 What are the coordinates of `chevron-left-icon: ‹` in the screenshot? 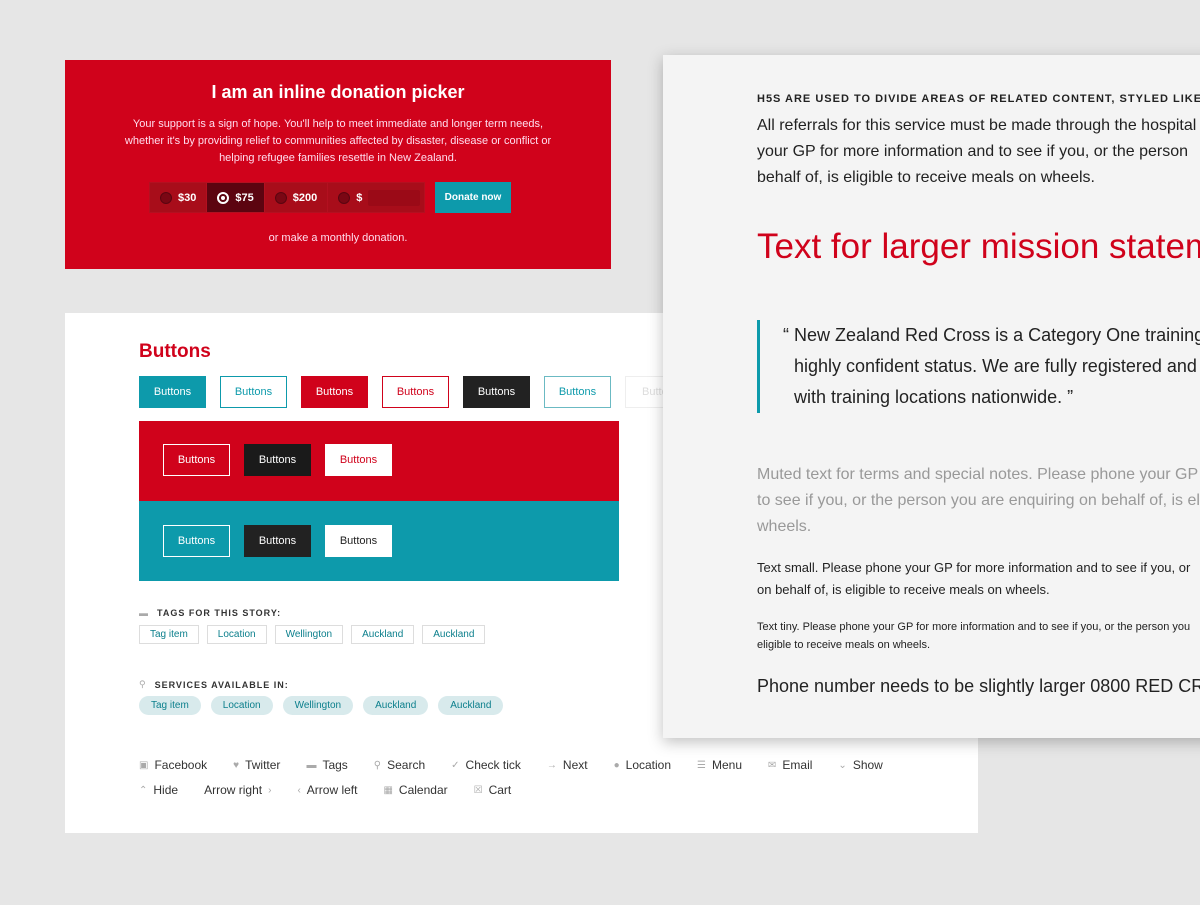 It's located at (299, 790).